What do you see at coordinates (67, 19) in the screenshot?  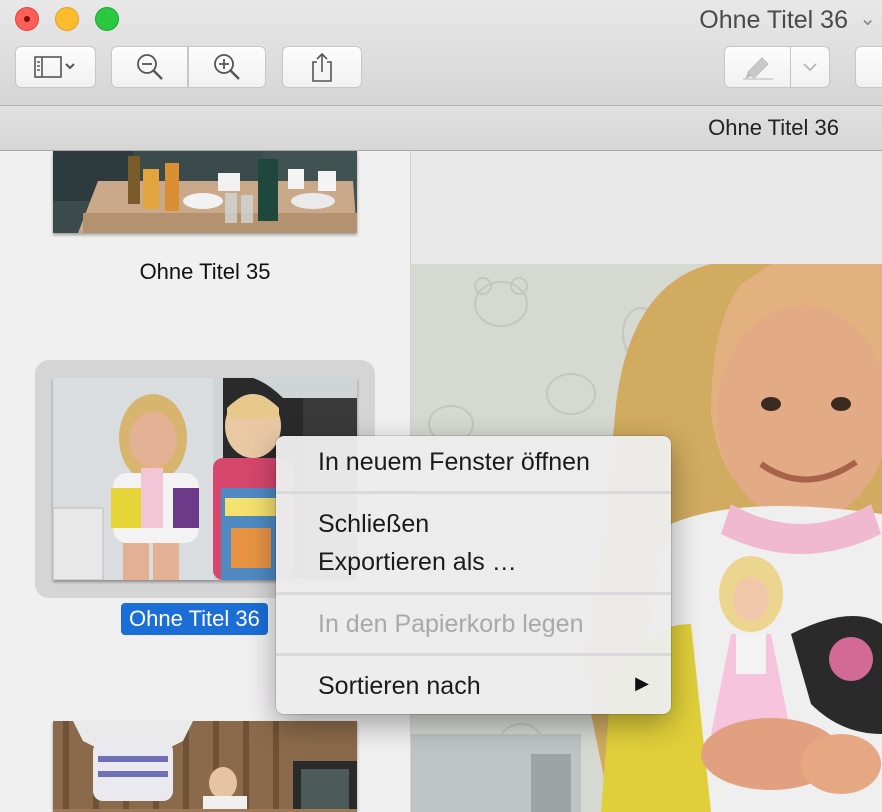 I see `minimize-window-button` at bounding box center [67, 19].